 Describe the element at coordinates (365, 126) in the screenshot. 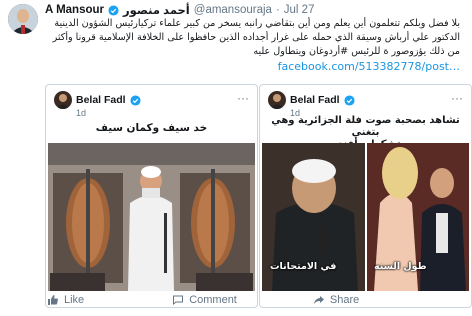

I see `card-caption-line: تشاهد بصحبة صوت فلة الجزائرية وهي بتغني` at that location.